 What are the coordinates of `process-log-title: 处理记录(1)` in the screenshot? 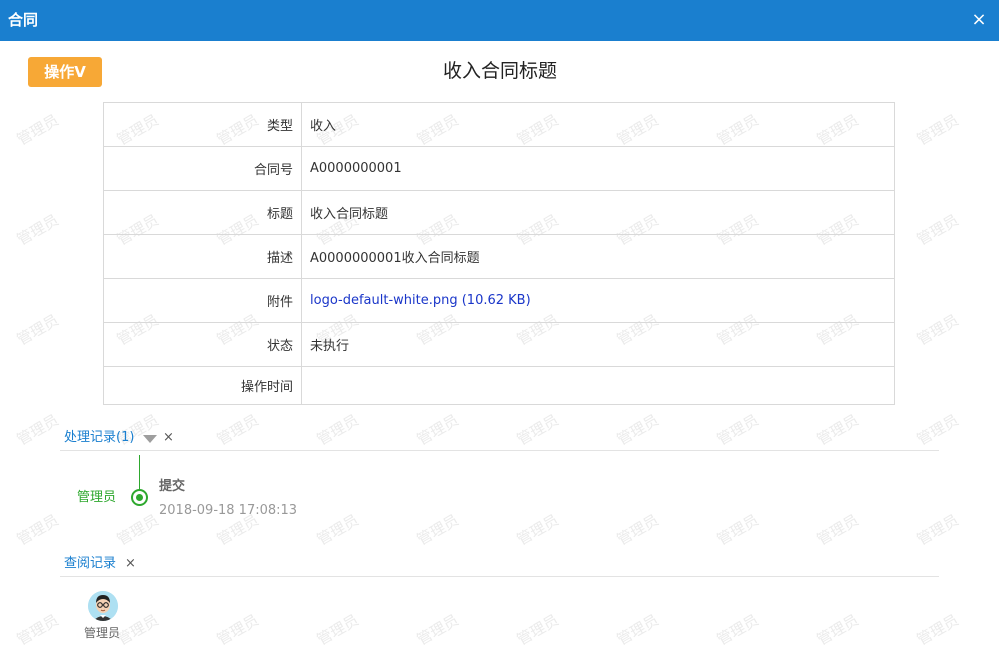 It's located at (99, 438).